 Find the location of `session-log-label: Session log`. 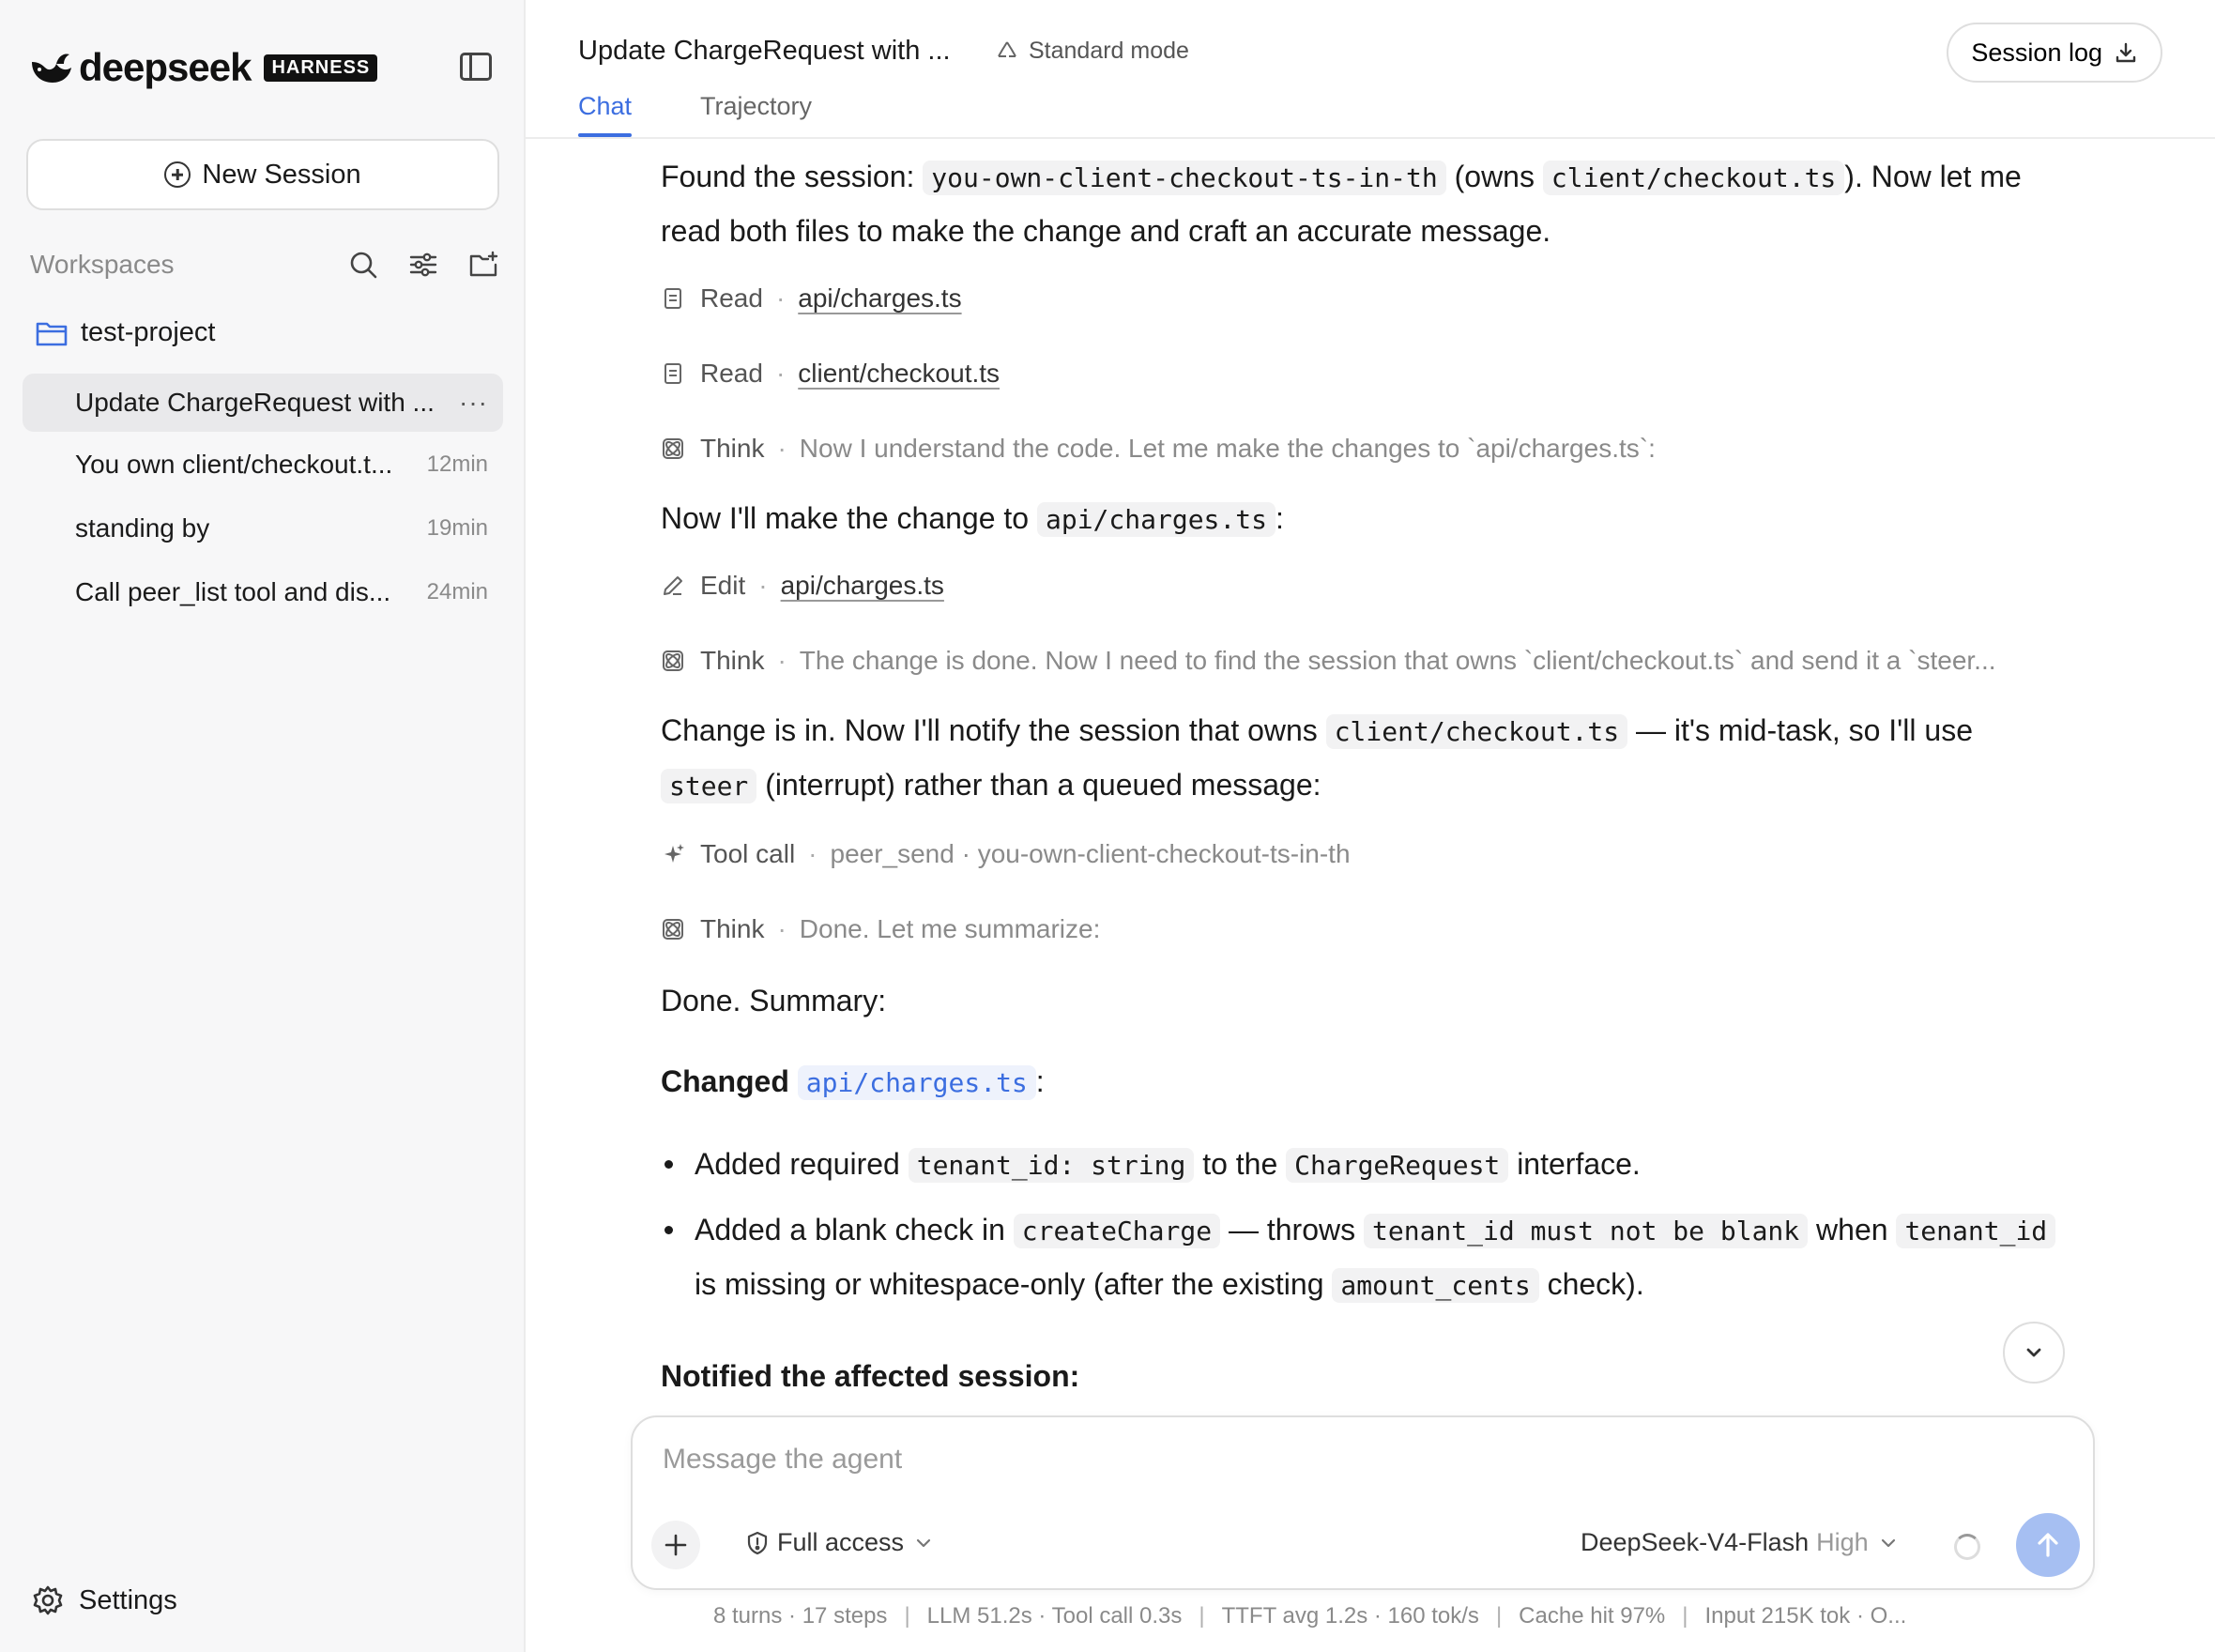

session-log-label: Session log is located at coordinates (2036, 52).